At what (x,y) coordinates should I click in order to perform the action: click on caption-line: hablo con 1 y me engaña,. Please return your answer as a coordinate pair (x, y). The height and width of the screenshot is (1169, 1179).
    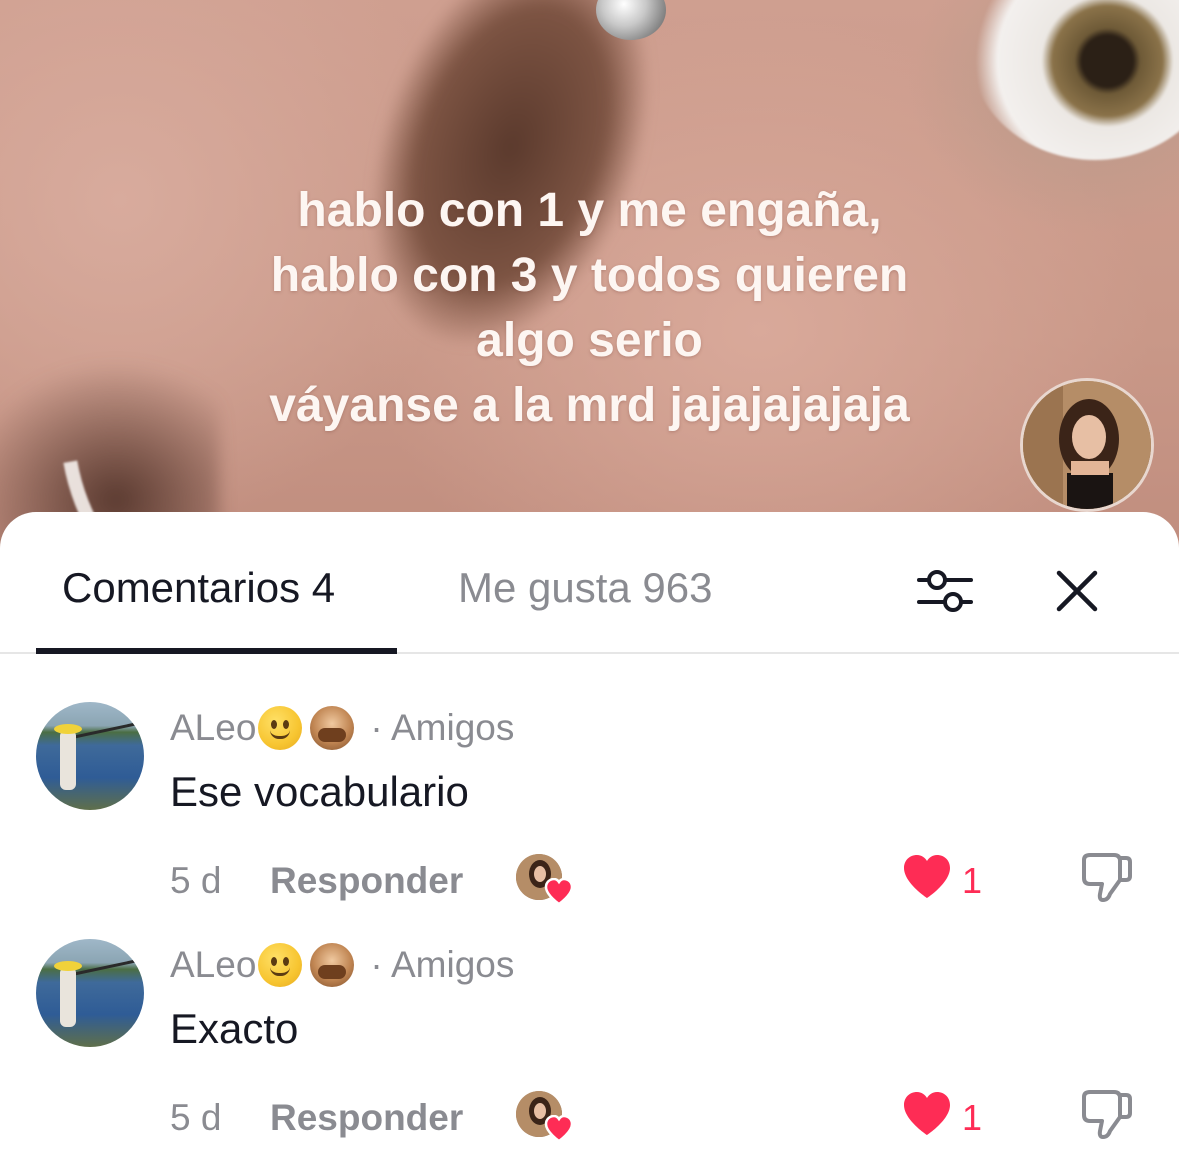
    Looking at the image, I should click on (589, 210).